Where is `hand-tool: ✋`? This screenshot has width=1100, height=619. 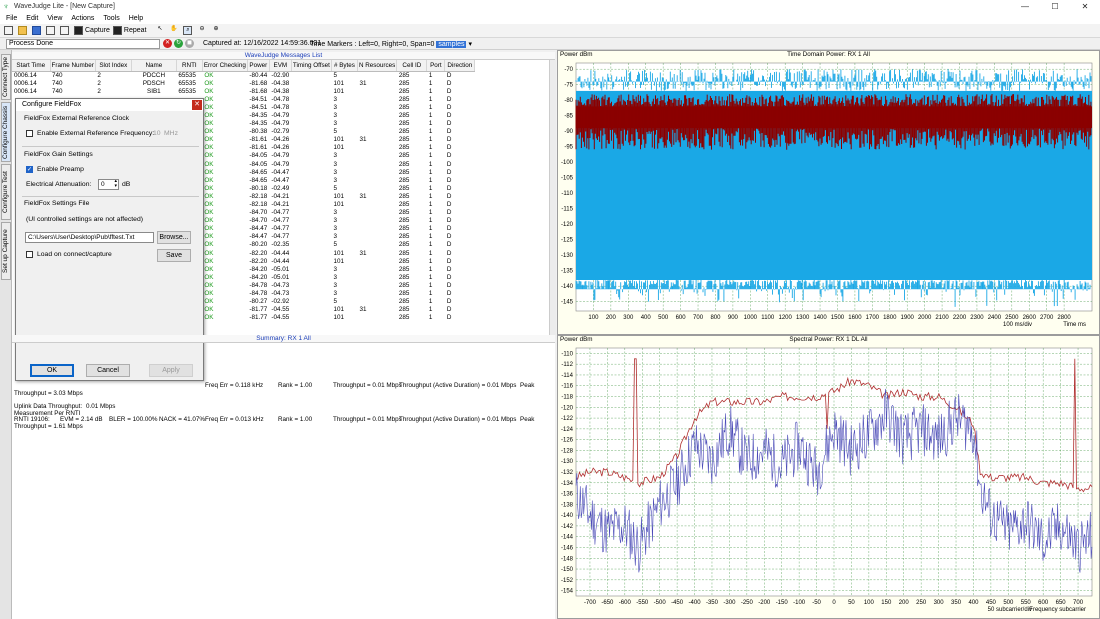 hand-tool: ✋ is located at coordinates (174, 30).